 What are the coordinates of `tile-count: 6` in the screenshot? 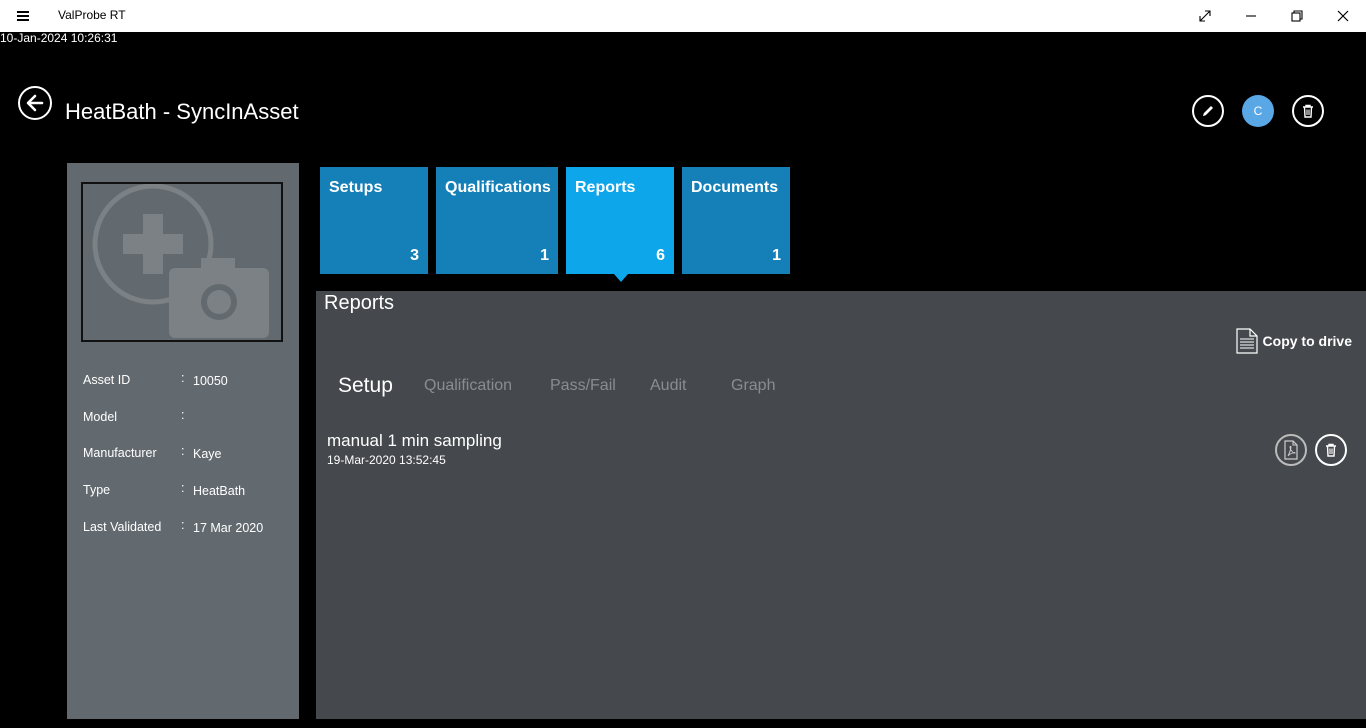 It's located at (660, 255).